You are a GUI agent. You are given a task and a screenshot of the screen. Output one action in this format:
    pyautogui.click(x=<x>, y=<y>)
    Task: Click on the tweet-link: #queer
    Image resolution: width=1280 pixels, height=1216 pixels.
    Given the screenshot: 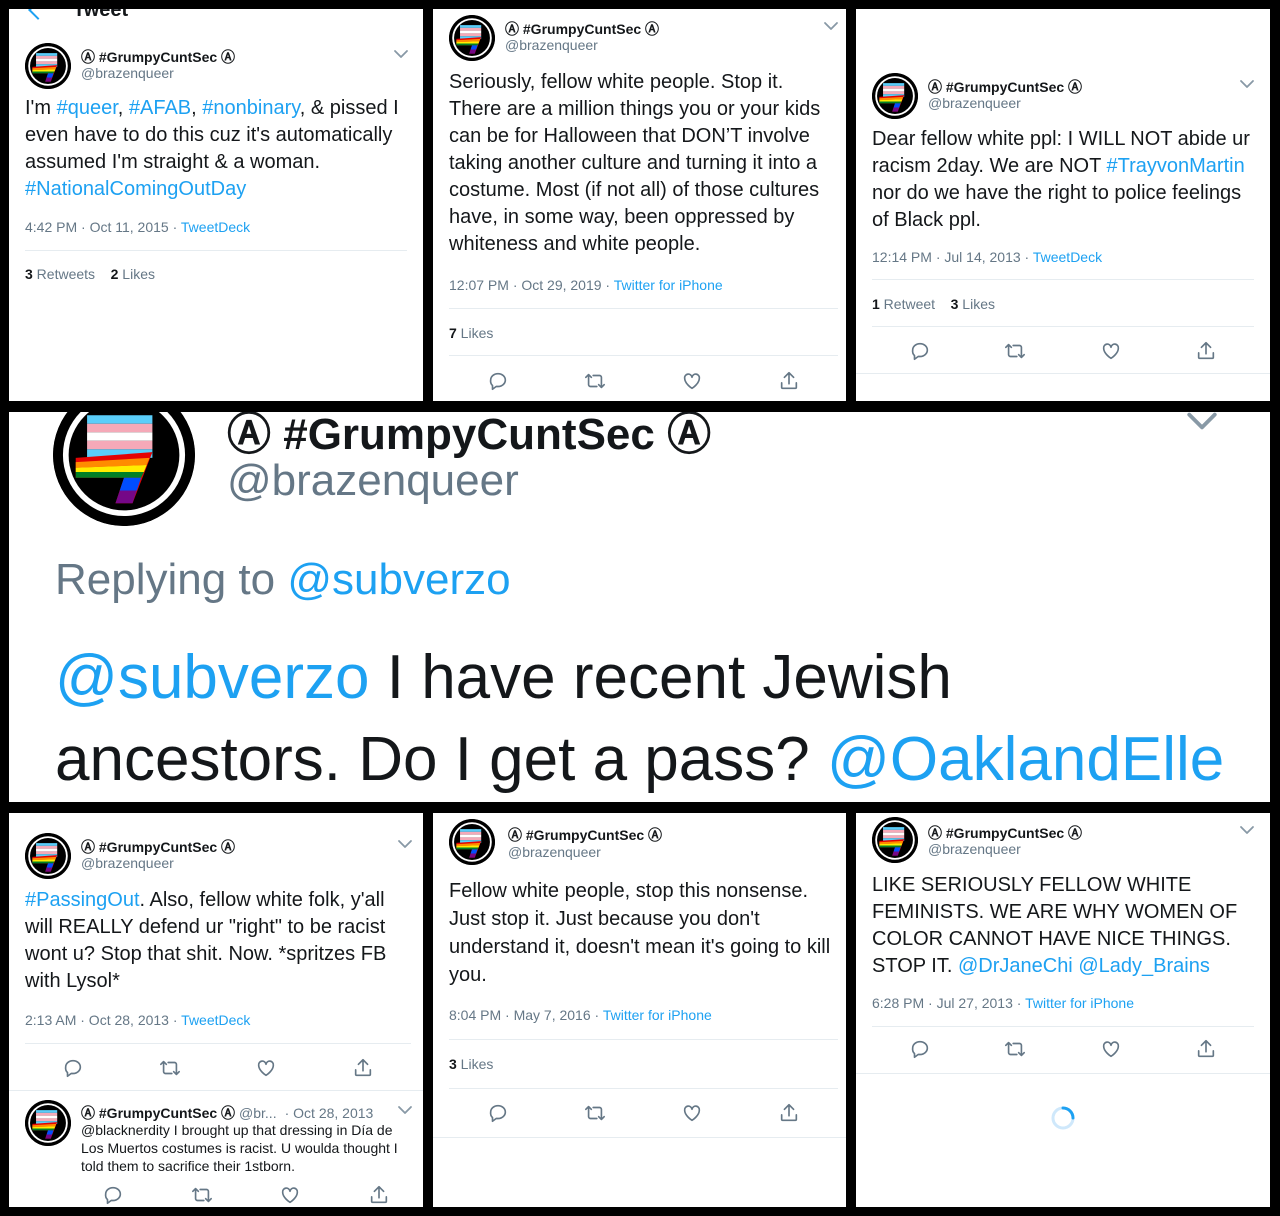 What is the action you would take?
    pyautogui.click(x=87, y=108)
    